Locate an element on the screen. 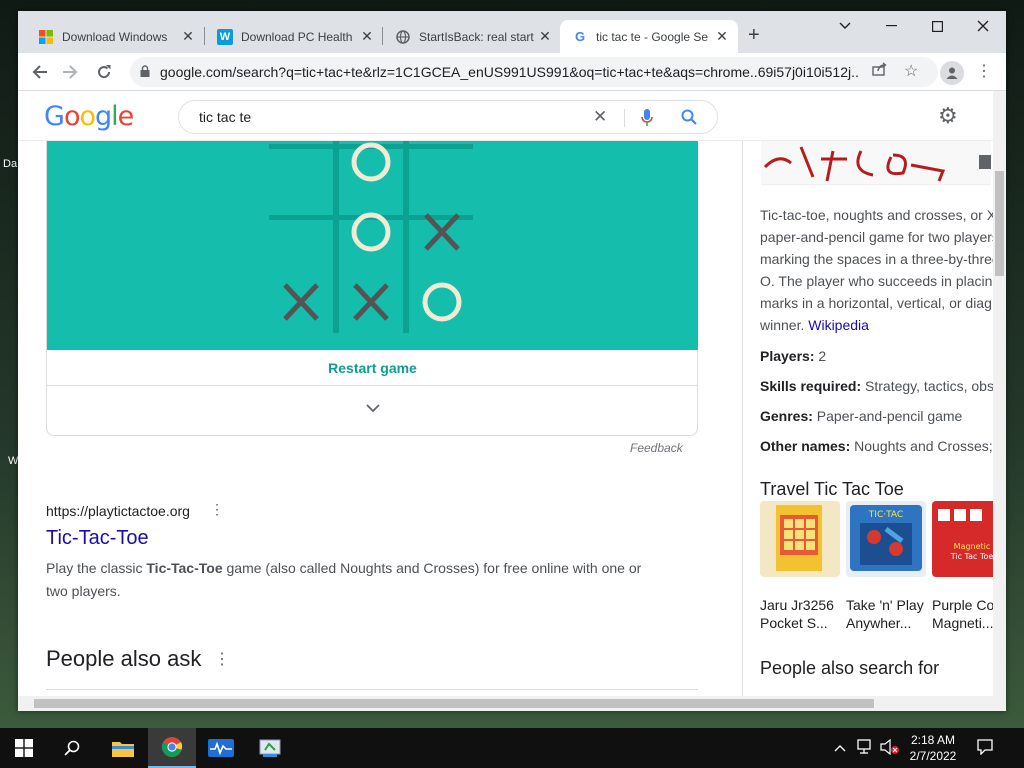  paa-more-icon: ⋮ is located at coordinates (222, 659).